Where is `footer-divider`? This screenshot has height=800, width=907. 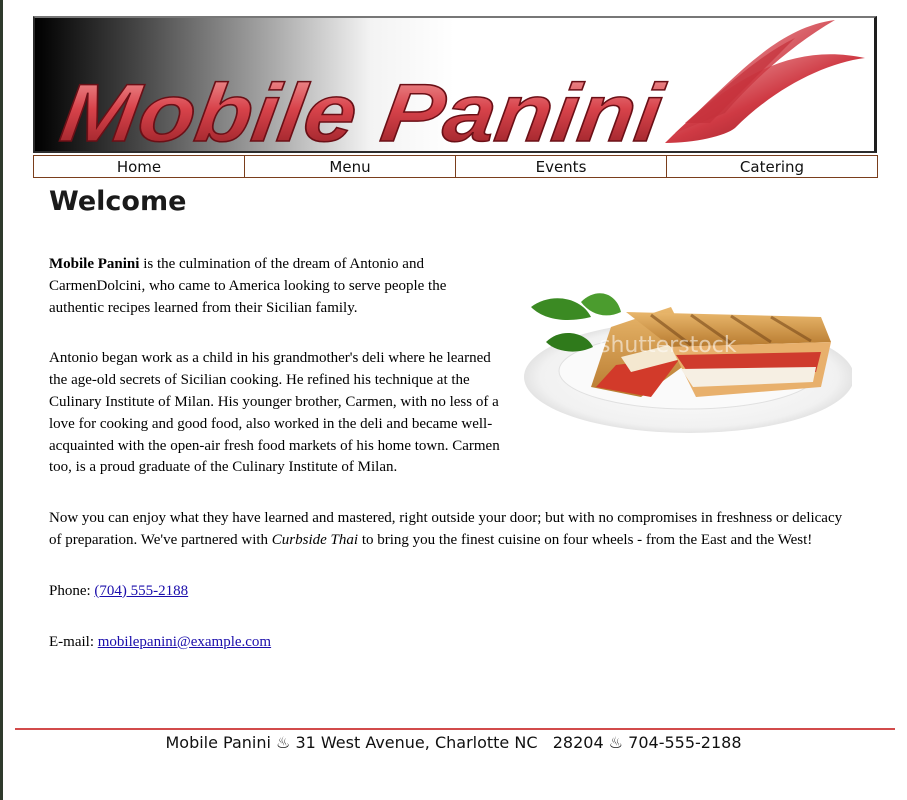 footer-divider is located at coordinates (455, 729).